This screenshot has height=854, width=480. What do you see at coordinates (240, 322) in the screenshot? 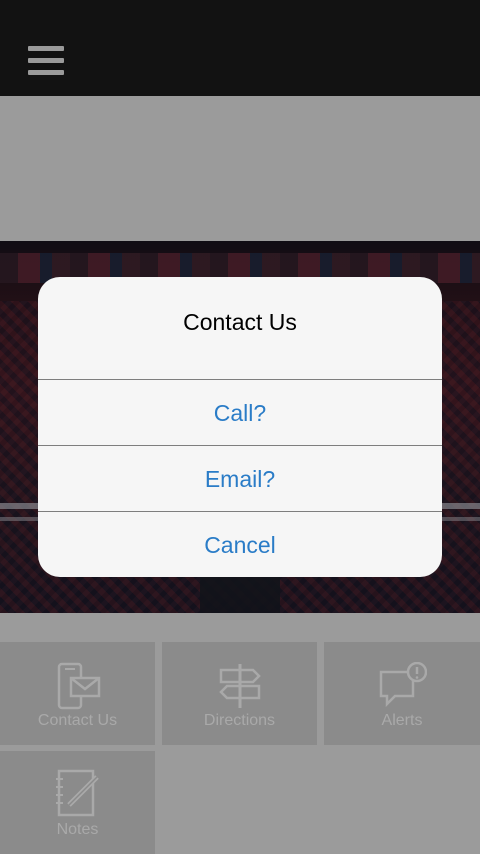
I see `dialog-title: Contact Us` at bounding box center [240, 322].